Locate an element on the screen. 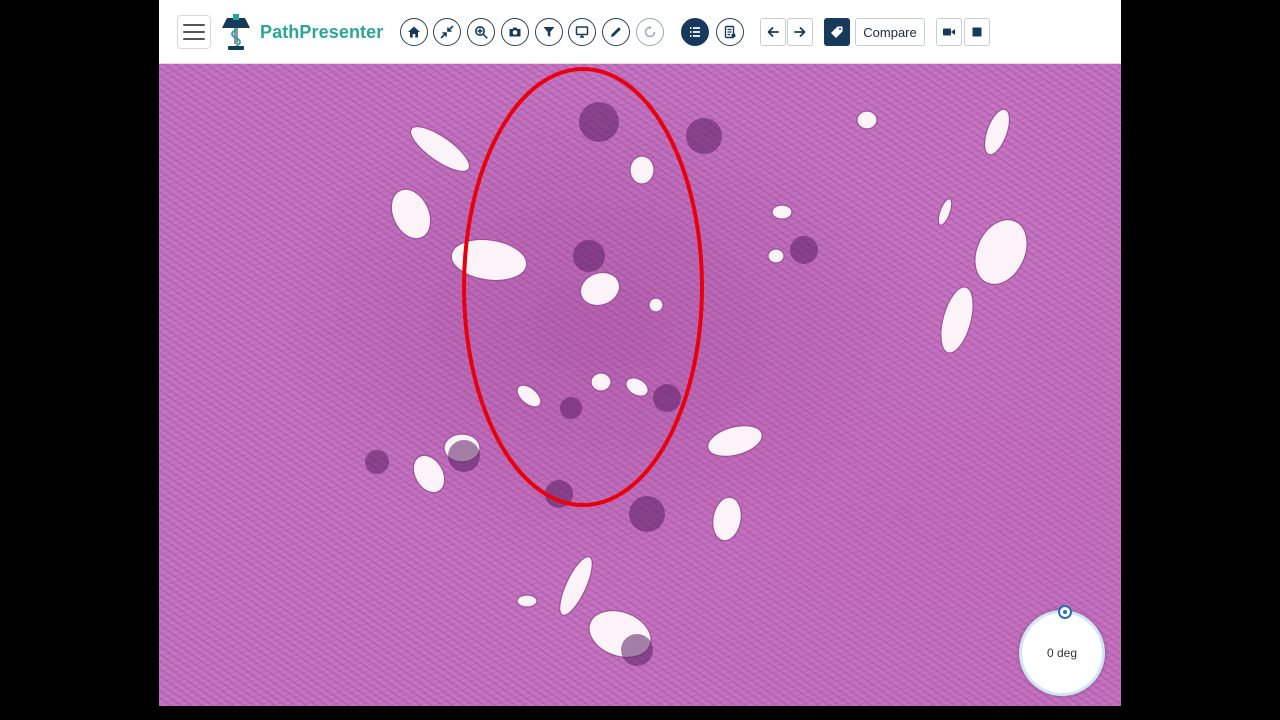 This screenshot has height=720, width=1280. collapse-arrows-icon is located at coordinates (447, 32).